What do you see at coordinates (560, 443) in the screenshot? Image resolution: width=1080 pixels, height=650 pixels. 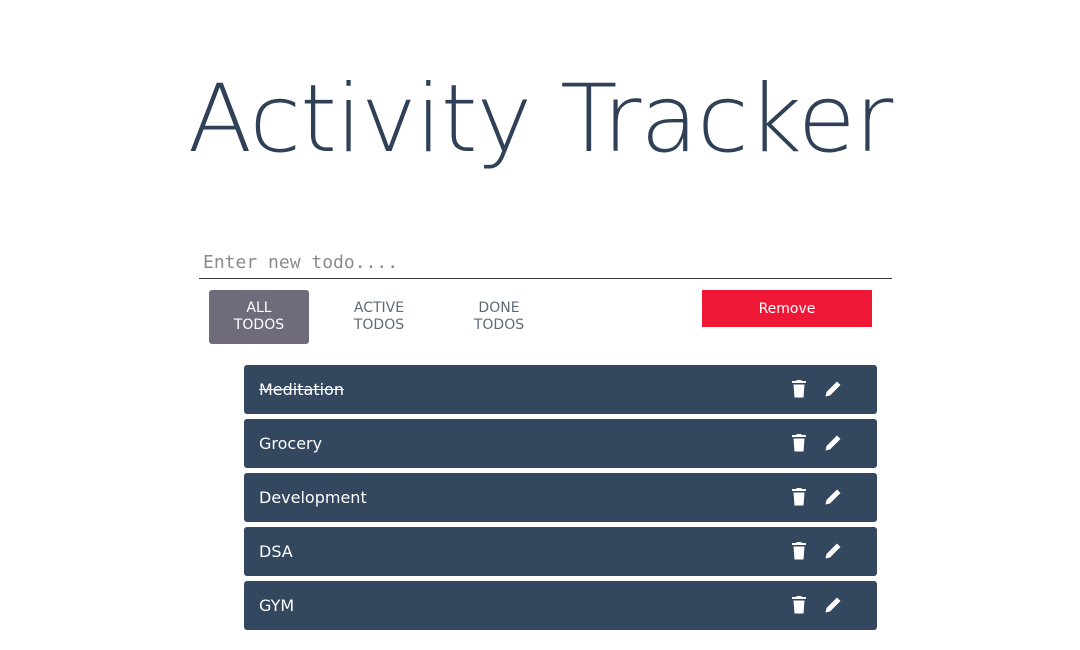 I see `todo-item: Grocery` at bounding box center [560, 443].